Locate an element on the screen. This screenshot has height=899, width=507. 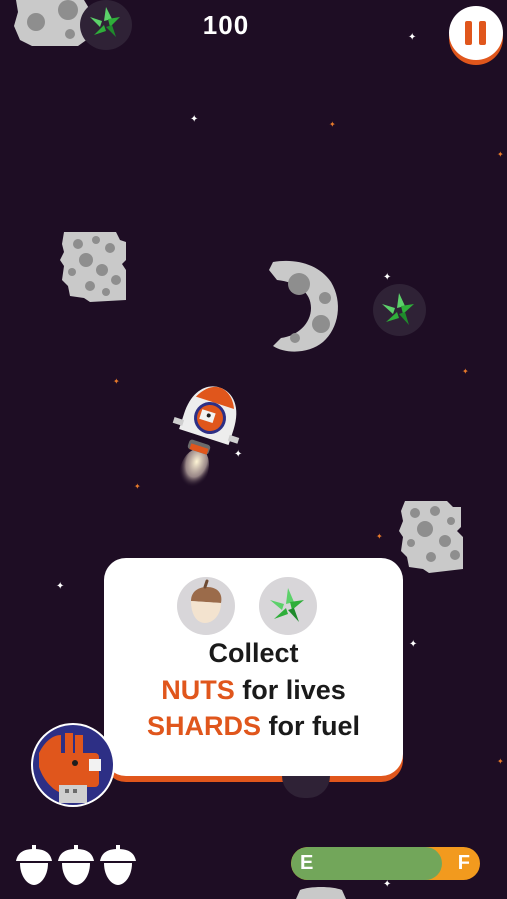
acorn-icon is located at coordinates (206, 601).